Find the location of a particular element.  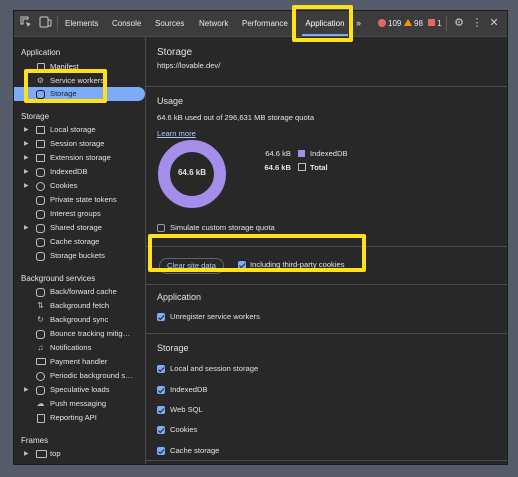

clock-icon is located at coordinates (40, 376).